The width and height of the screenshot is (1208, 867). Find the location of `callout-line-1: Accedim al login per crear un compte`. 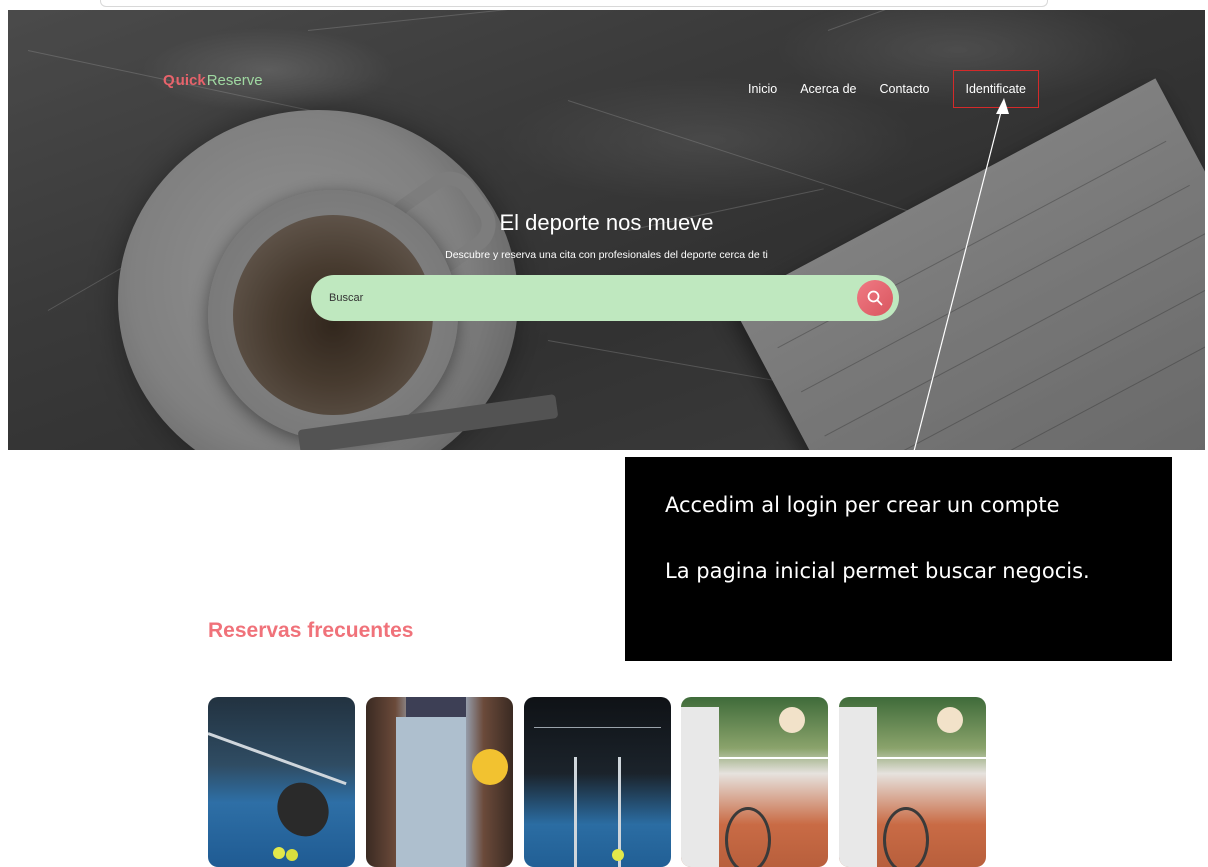

callout-line-1: Accedim al login per crear un compte is located at coordinates (862, 505).